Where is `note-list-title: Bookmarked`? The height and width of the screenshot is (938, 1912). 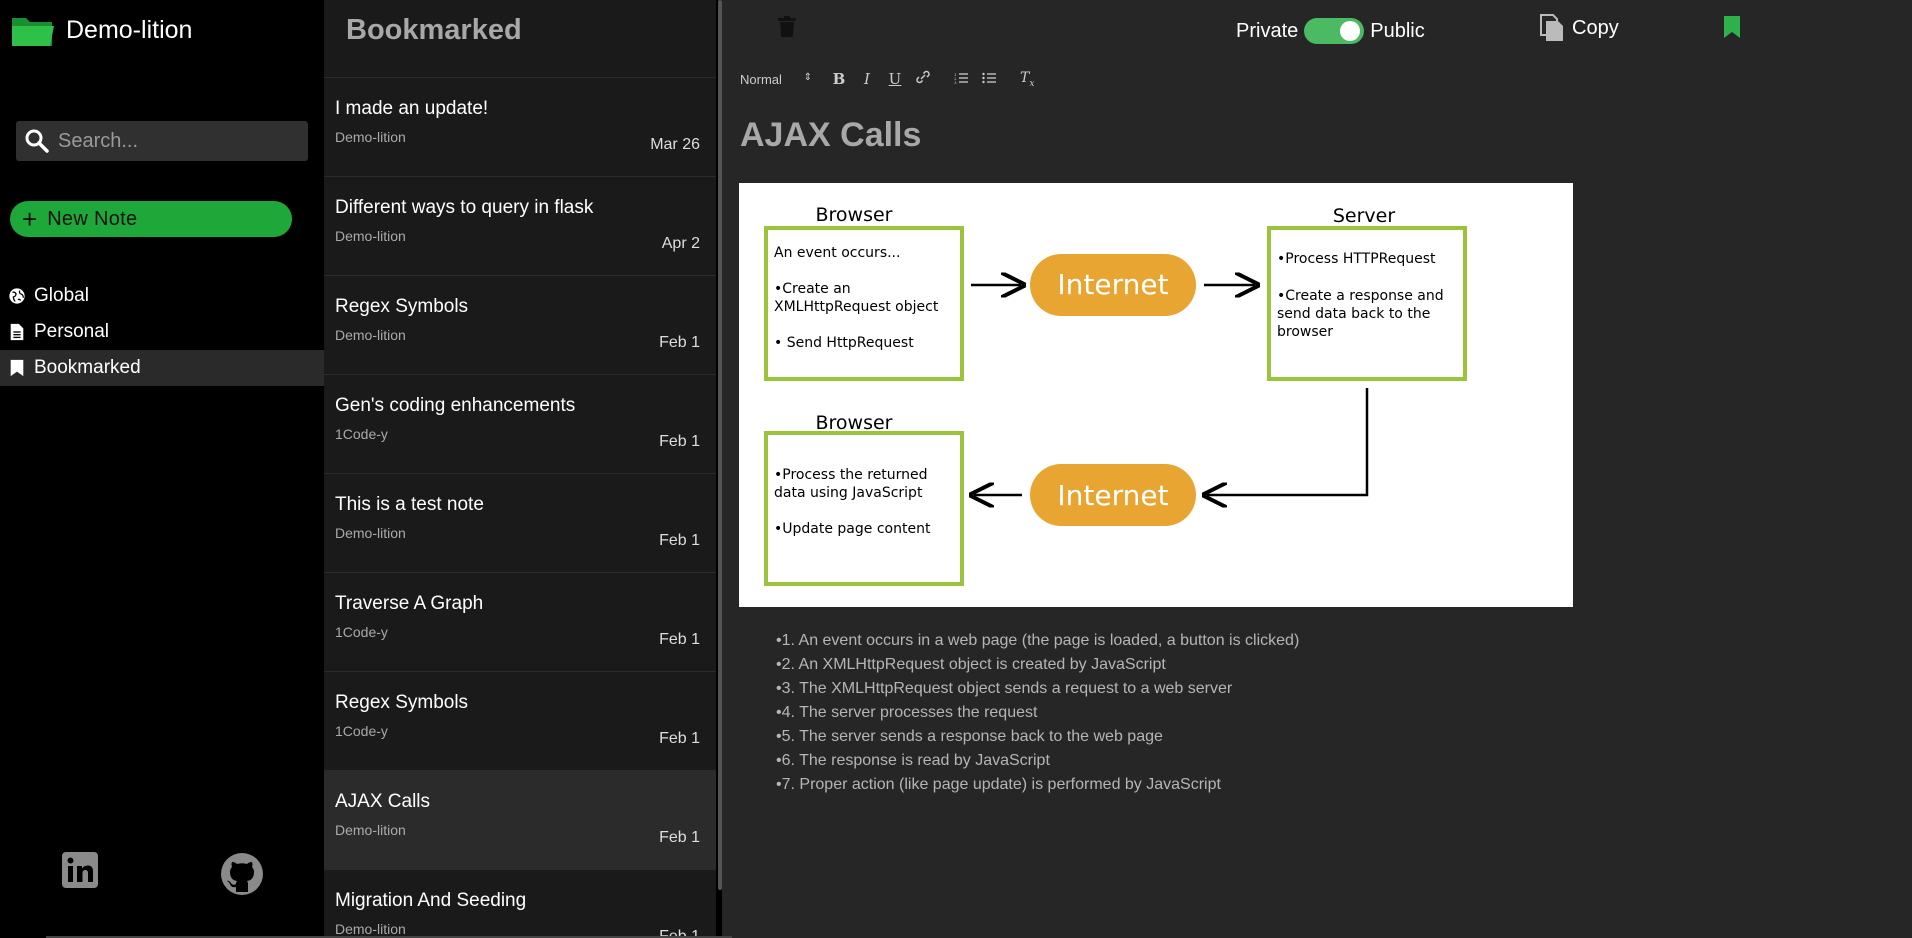 note-list-title: Bookmarked is located at coordinates (520, 39).